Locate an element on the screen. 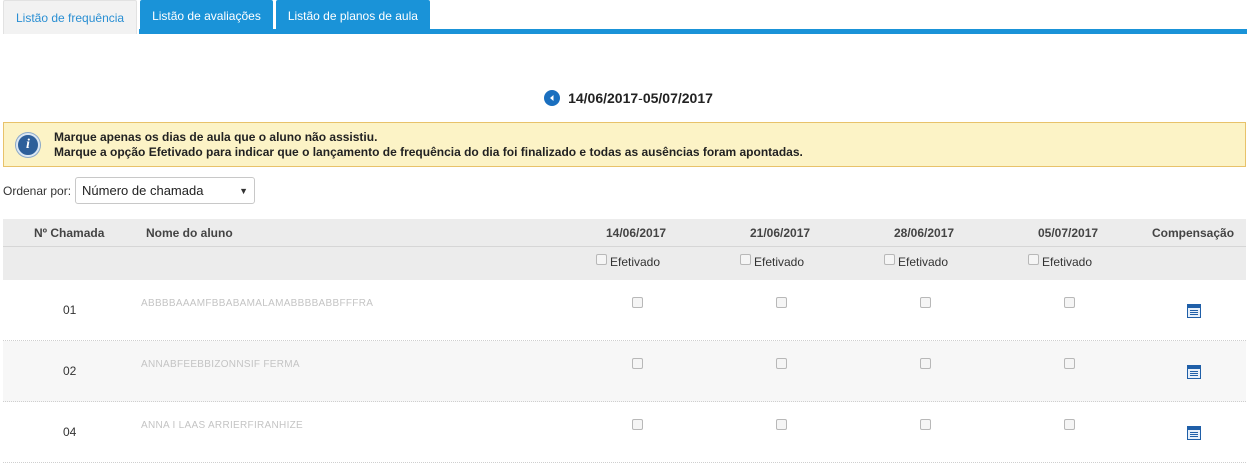  caret-down-icon: ▼ is located at coordinates (244, 190).